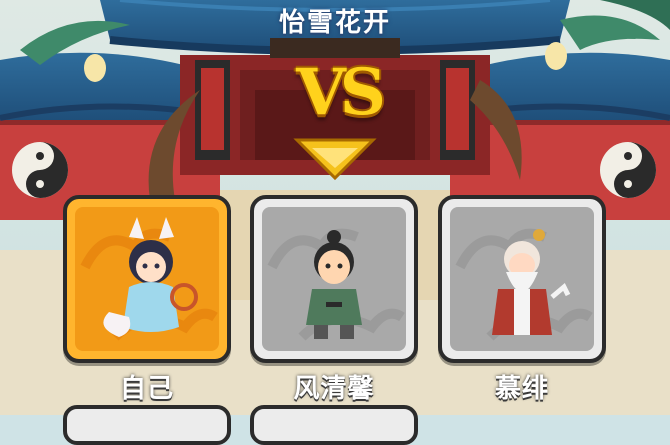 The image size is (670, 445). I want to click on spirit-right-icon, so click(556, 56).